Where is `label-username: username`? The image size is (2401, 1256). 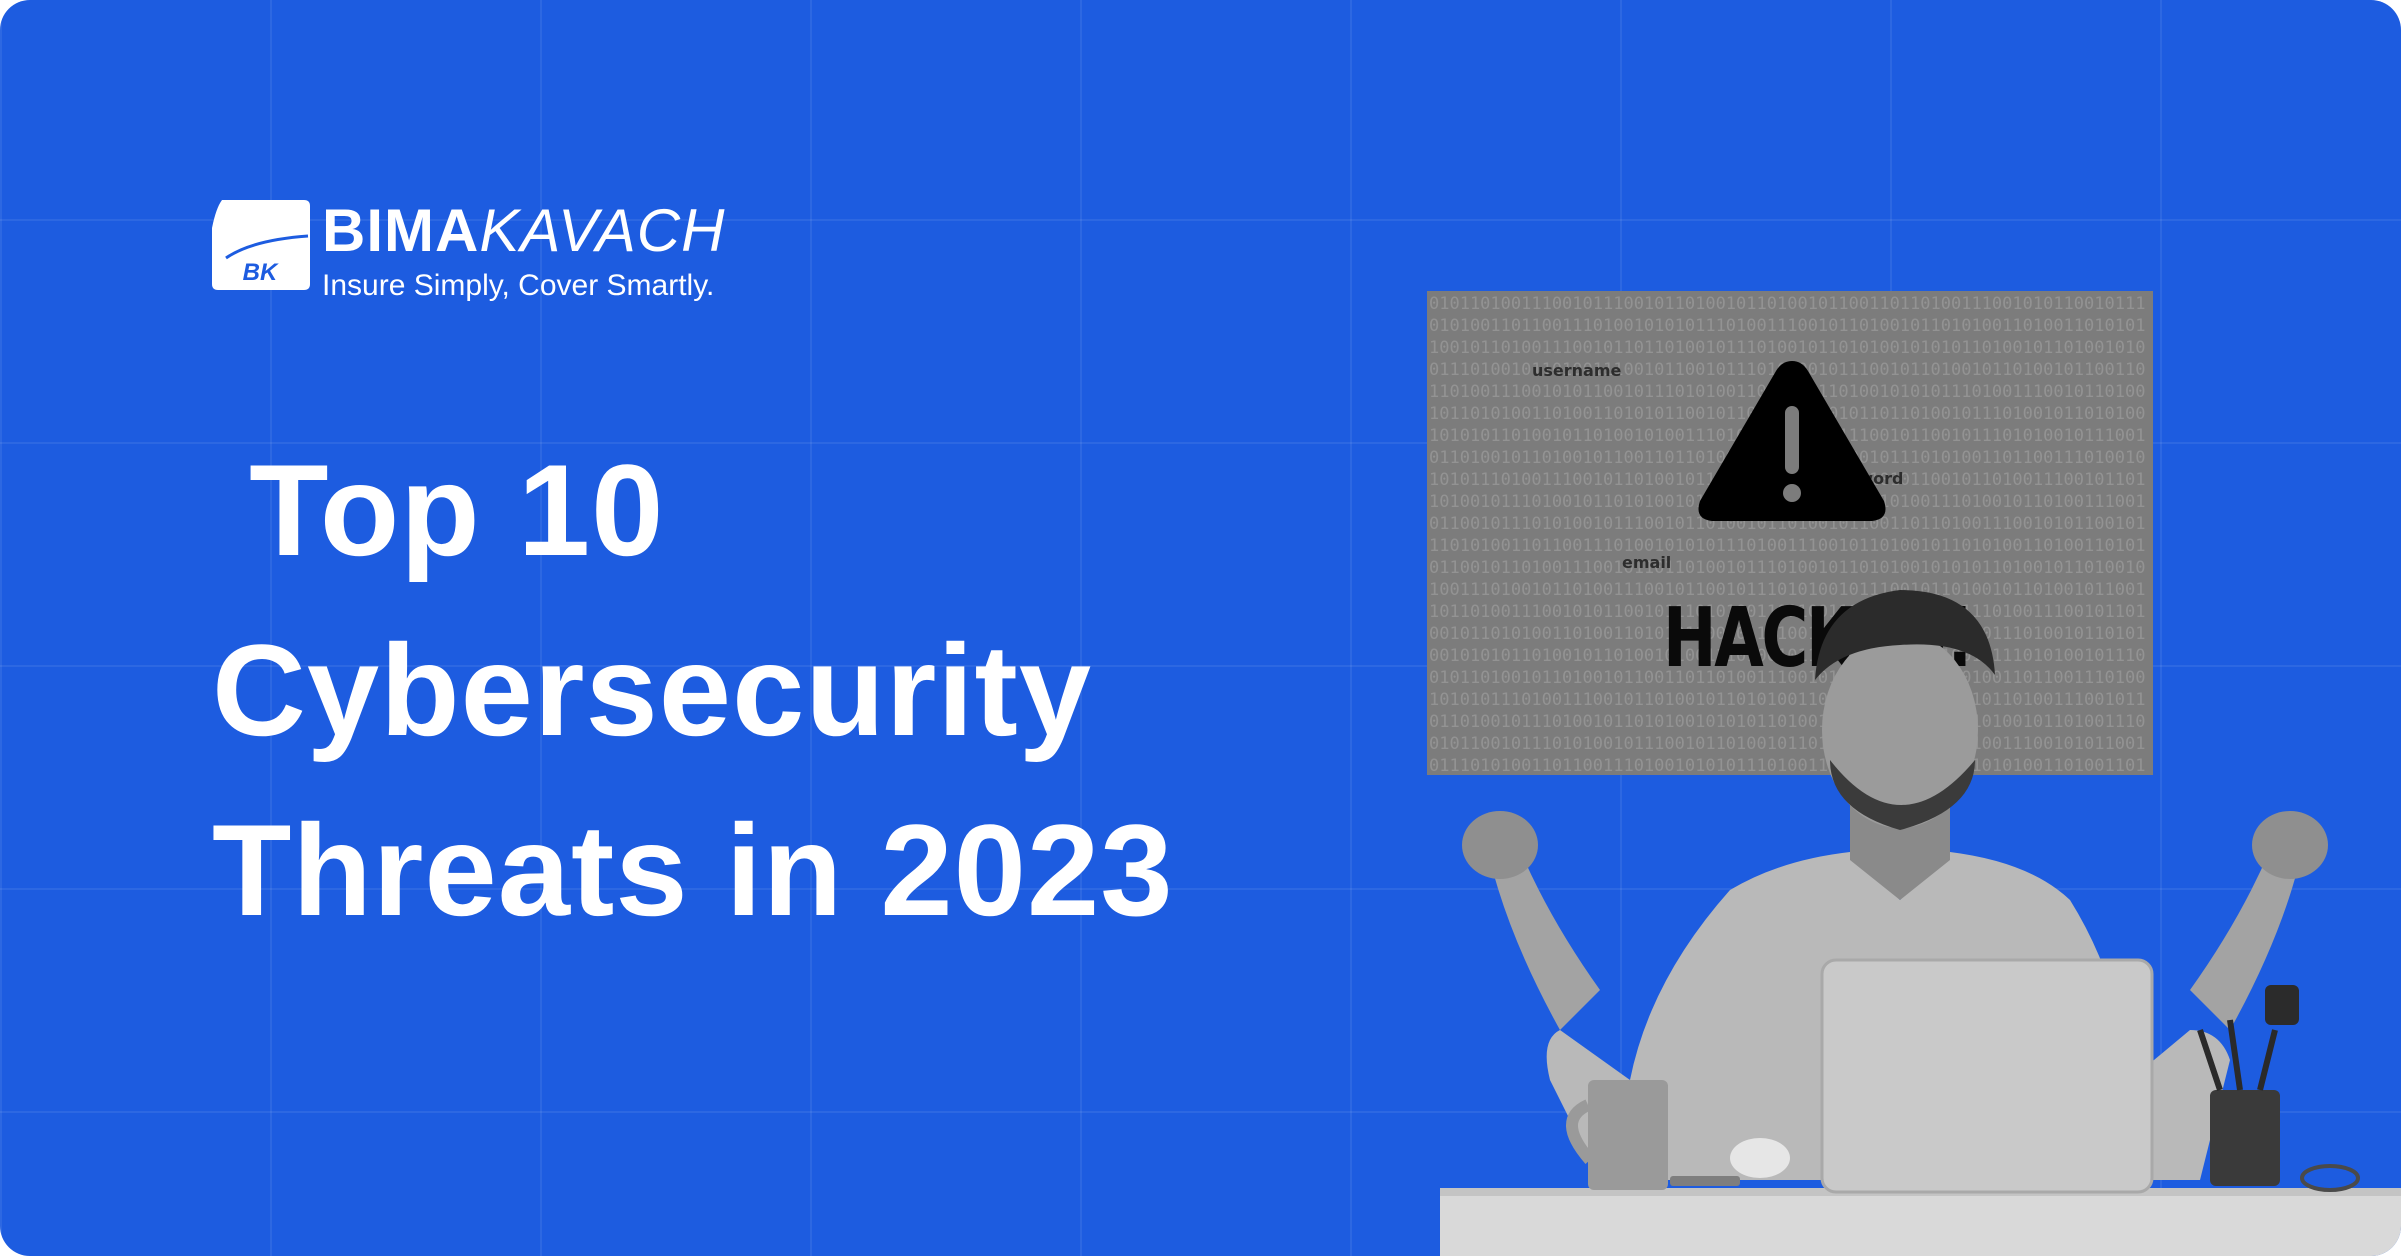
label-username: username is located at coordinates (1577, 370).